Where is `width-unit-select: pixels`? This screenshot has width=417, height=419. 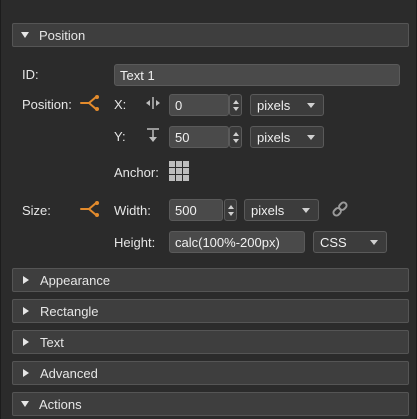
width-unit-select: pixels is located at coordinates (281, 210).